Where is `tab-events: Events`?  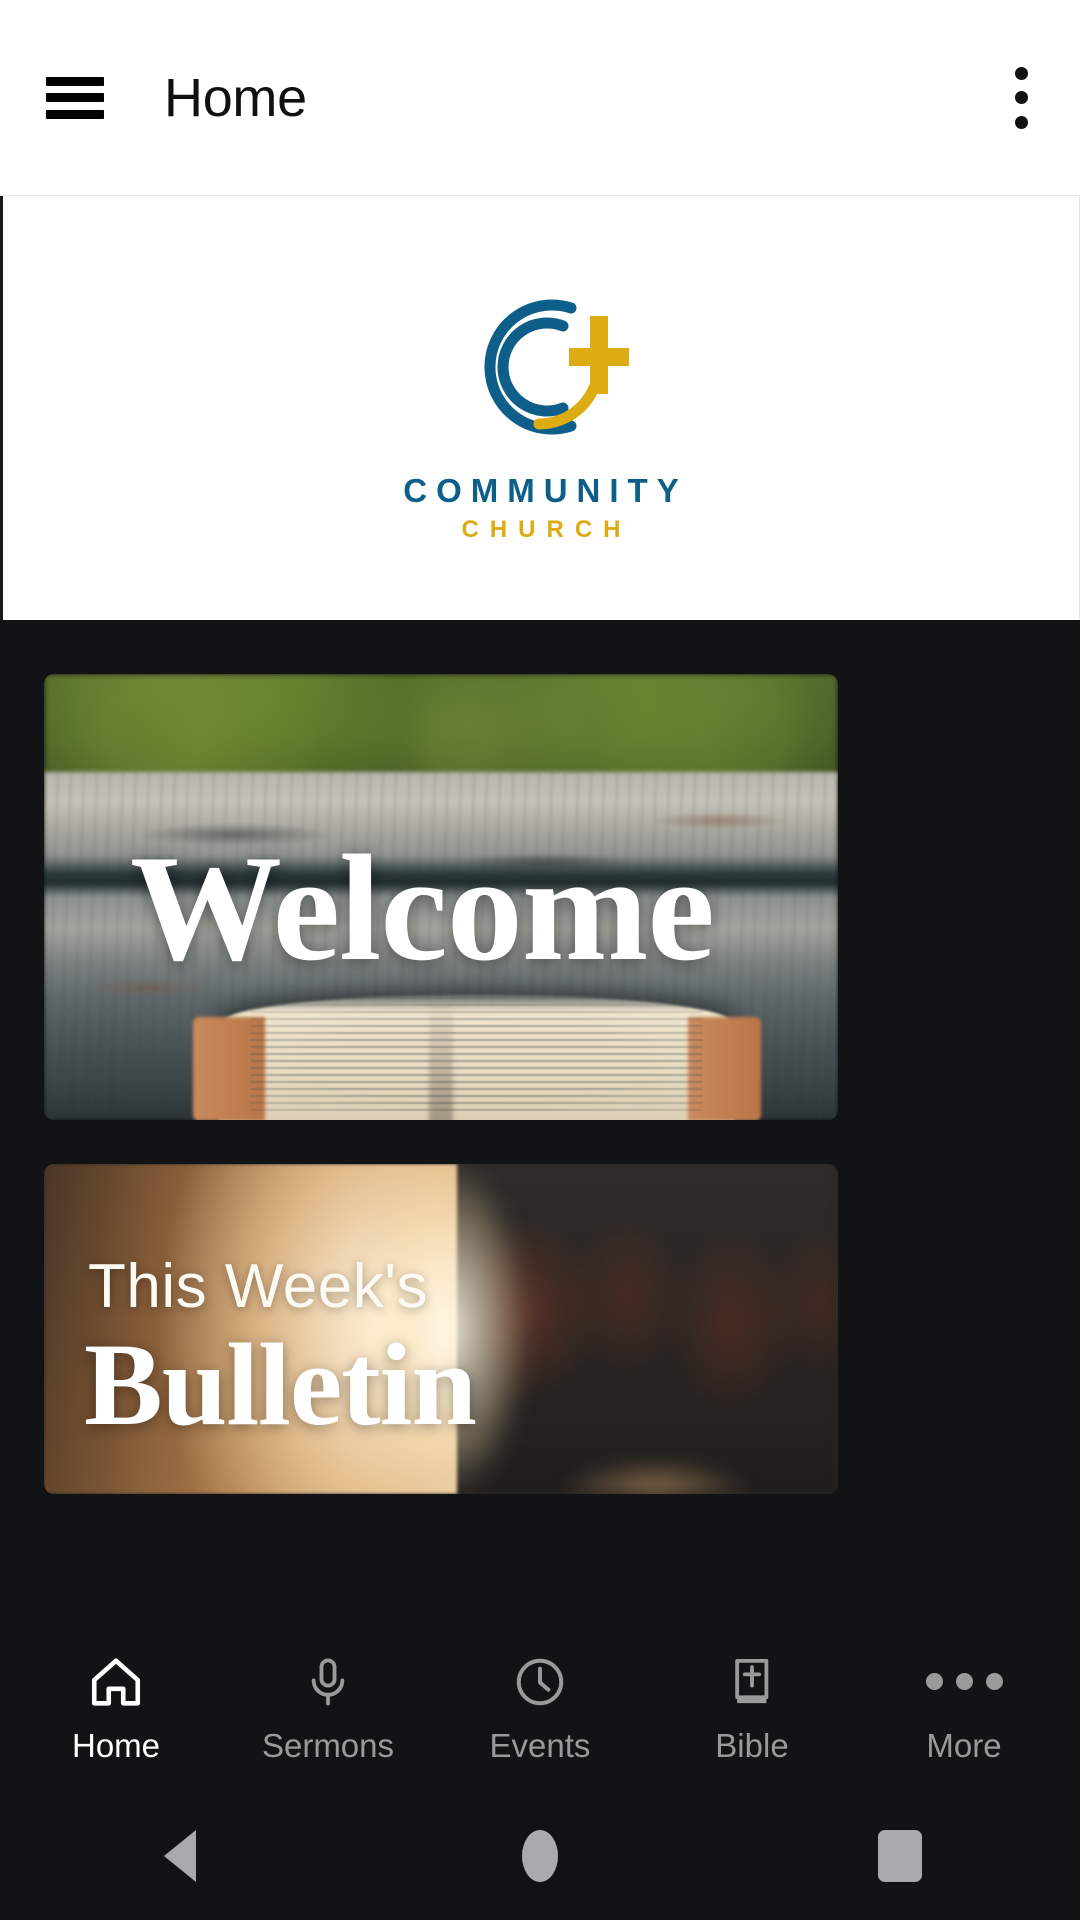 tab-events: Events is located at coordinates (540, 1706).